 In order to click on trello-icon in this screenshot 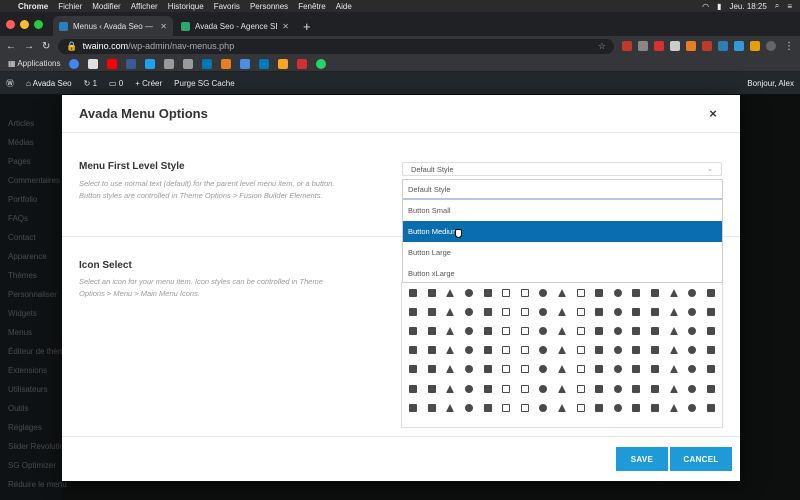, I will do `click(264, 63)`.